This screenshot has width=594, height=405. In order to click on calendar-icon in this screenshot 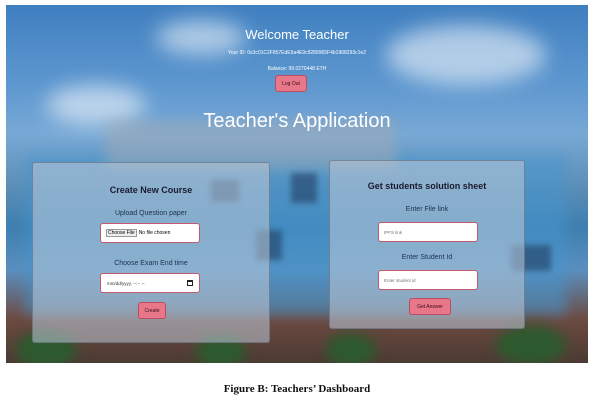, I will do `click(190, 283)`.